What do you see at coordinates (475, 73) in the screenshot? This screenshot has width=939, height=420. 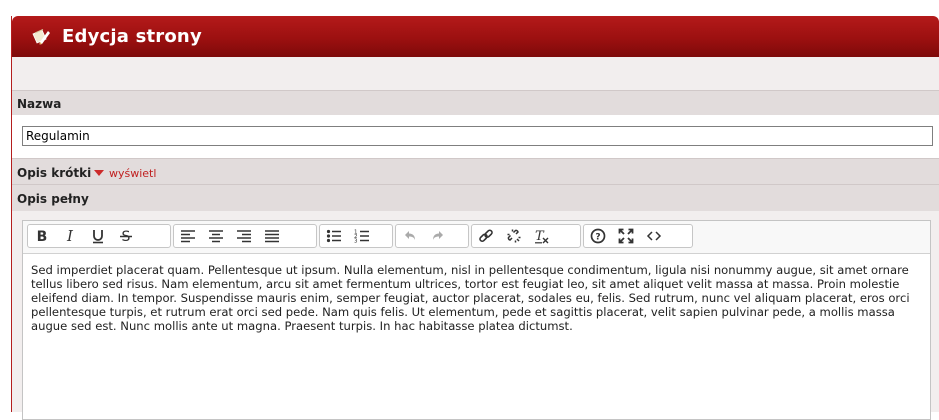 I see `header-subbar` at bounding box center [475, 73].